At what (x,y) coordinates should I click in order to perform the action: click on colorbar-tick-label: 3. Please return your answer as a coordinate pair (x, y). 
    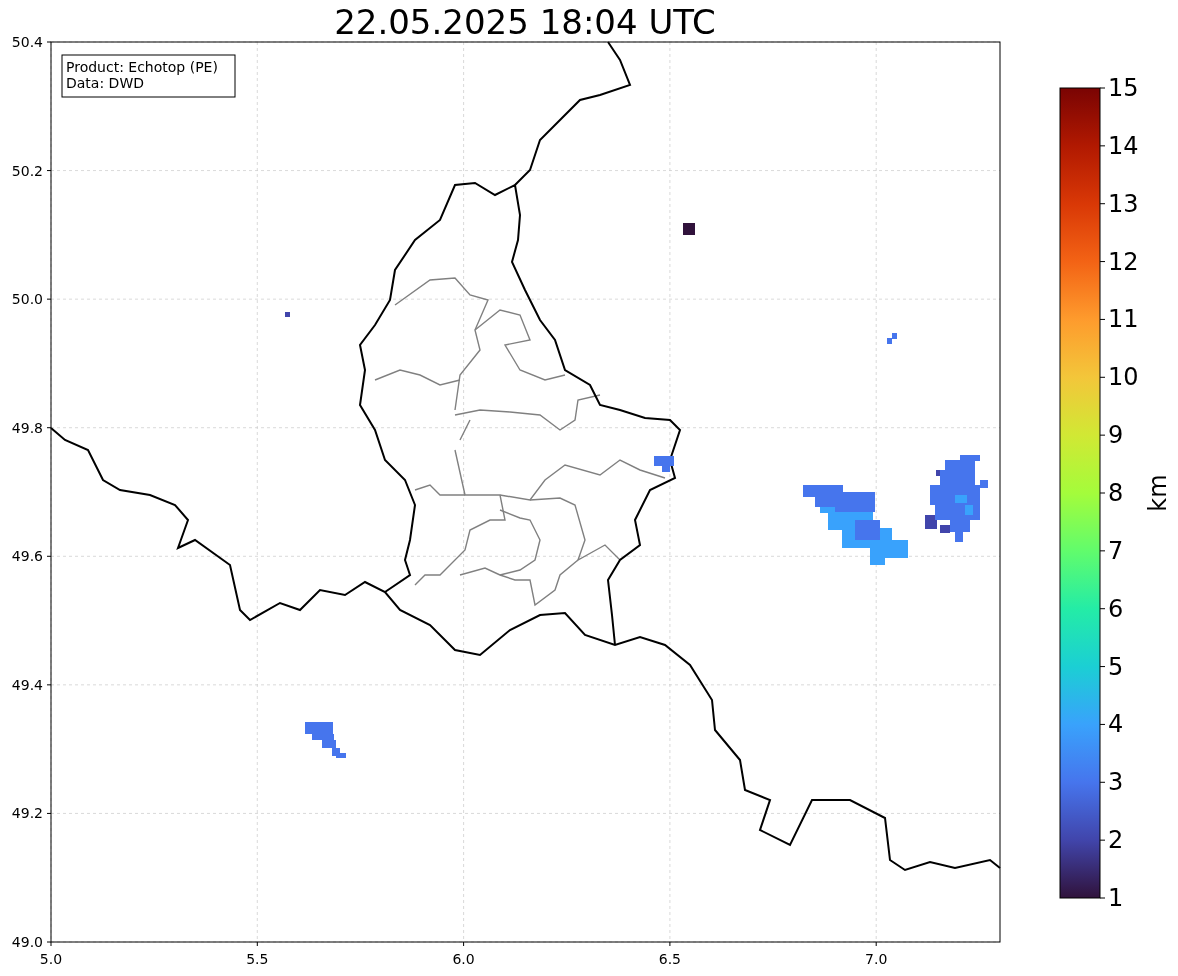
    Looking at the image, I should click on (1116, 782).